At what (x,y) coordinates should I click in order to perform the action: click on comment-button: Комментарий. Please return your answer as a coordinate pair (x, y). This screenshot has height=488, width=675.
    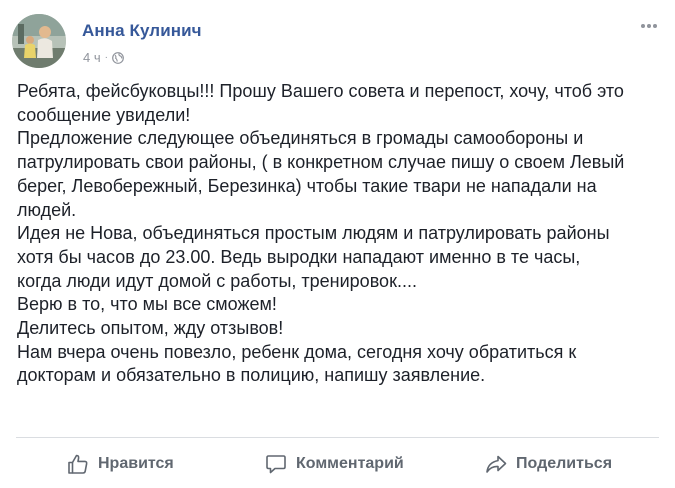
    Looking at the image, I should click on (334, 464).